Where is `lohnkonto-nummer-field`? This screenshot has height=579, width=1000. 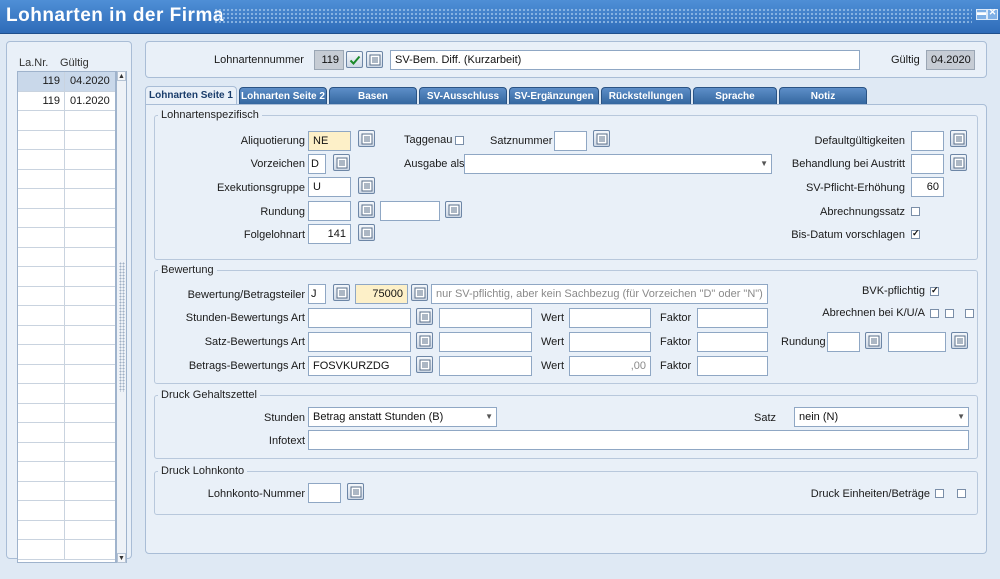
lohnkonto-nummer-field is located at coordinates (324, 493).